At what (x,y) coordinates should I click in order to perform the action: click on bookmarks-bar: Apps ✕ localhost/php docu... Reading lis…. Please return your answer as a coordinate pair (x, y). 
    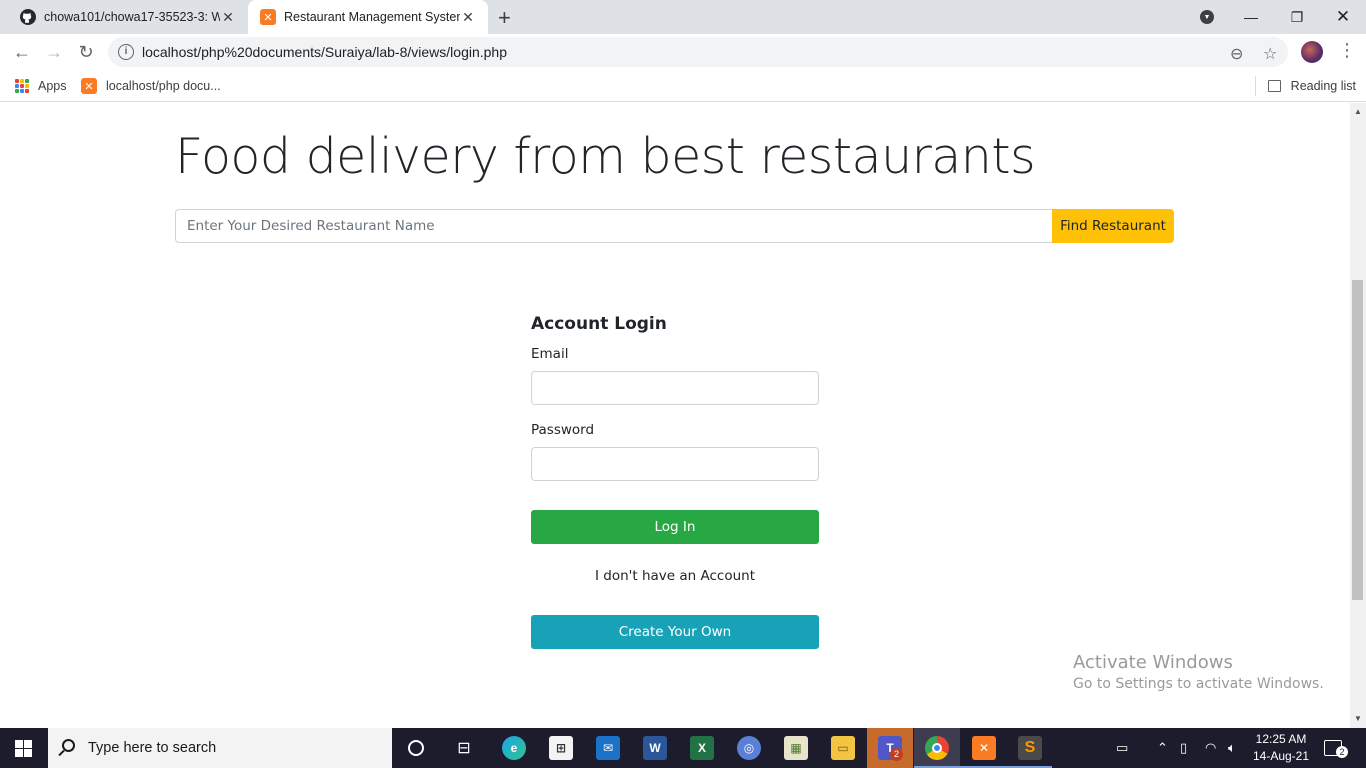
    Looking at the image, I should click on (683, 86).